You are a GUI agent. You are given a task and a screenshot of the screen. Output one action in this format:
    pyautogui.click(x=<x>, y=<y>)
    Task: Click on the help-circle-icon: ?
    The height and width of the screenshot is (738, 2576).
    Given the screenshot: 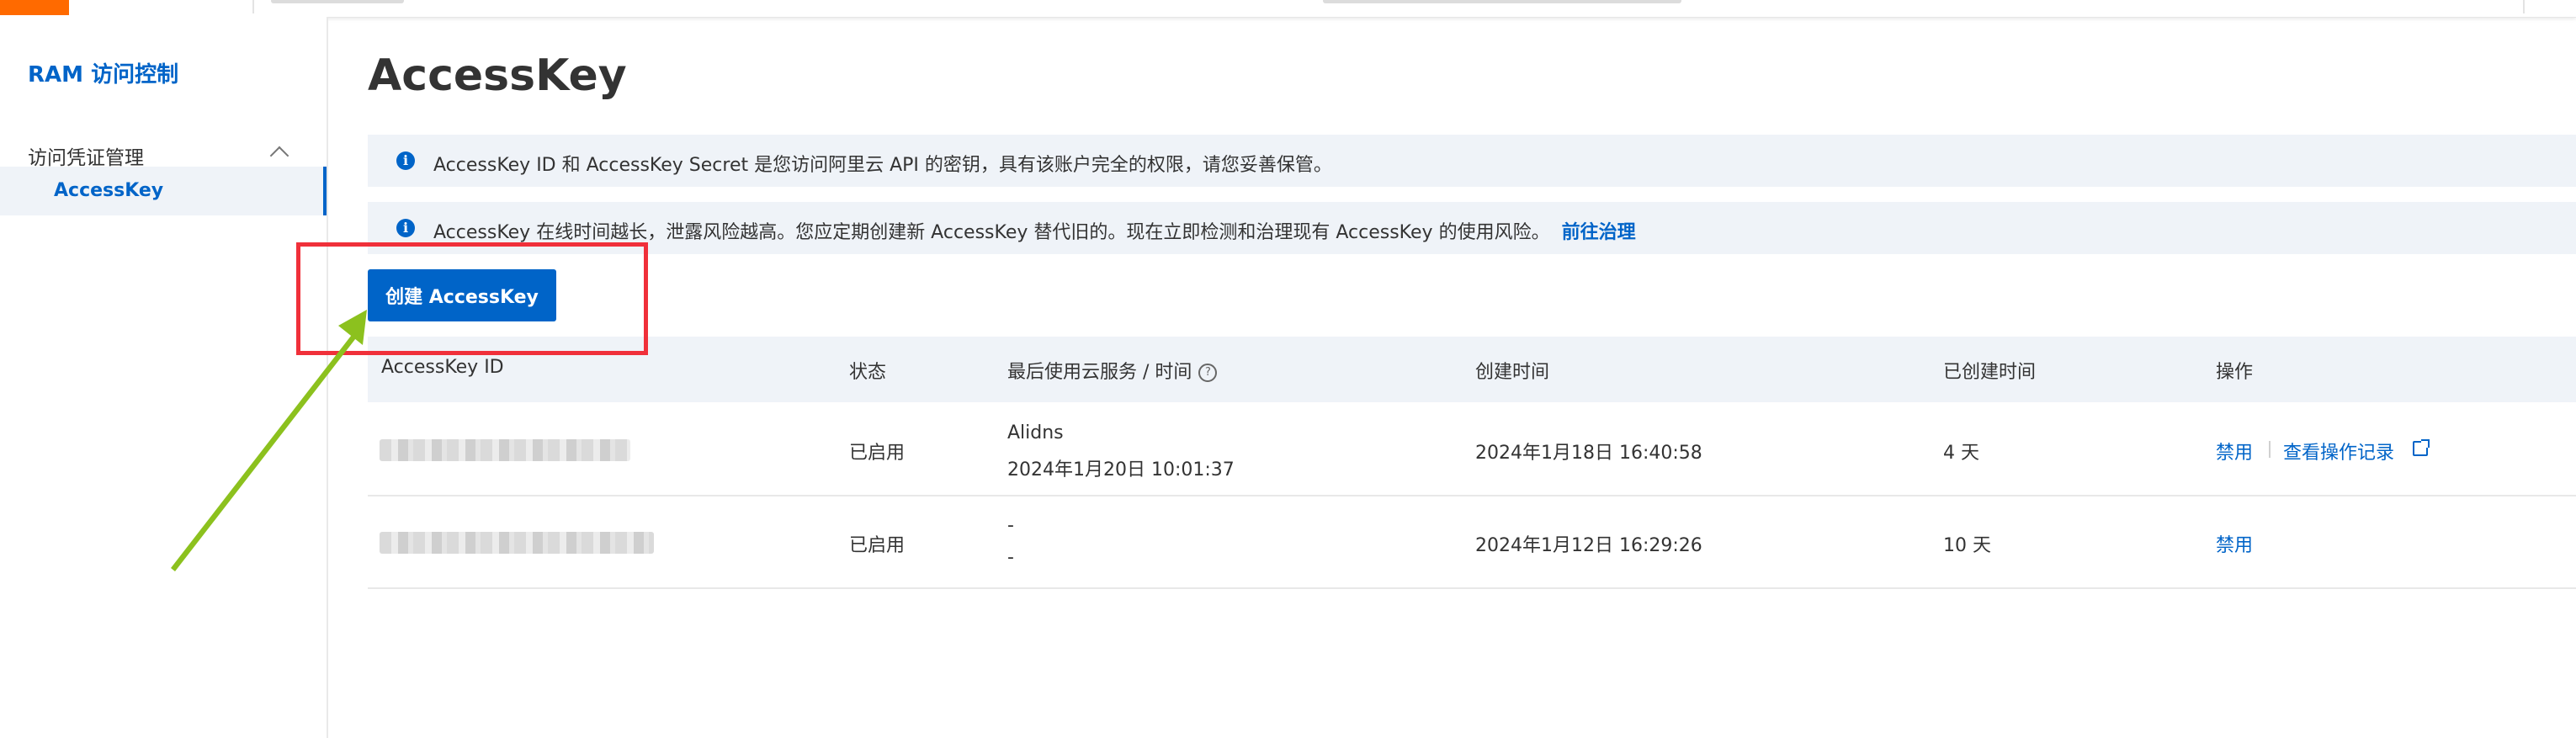 What is the action you would take?
    pyautogui.click(x=1208, y=373)
    